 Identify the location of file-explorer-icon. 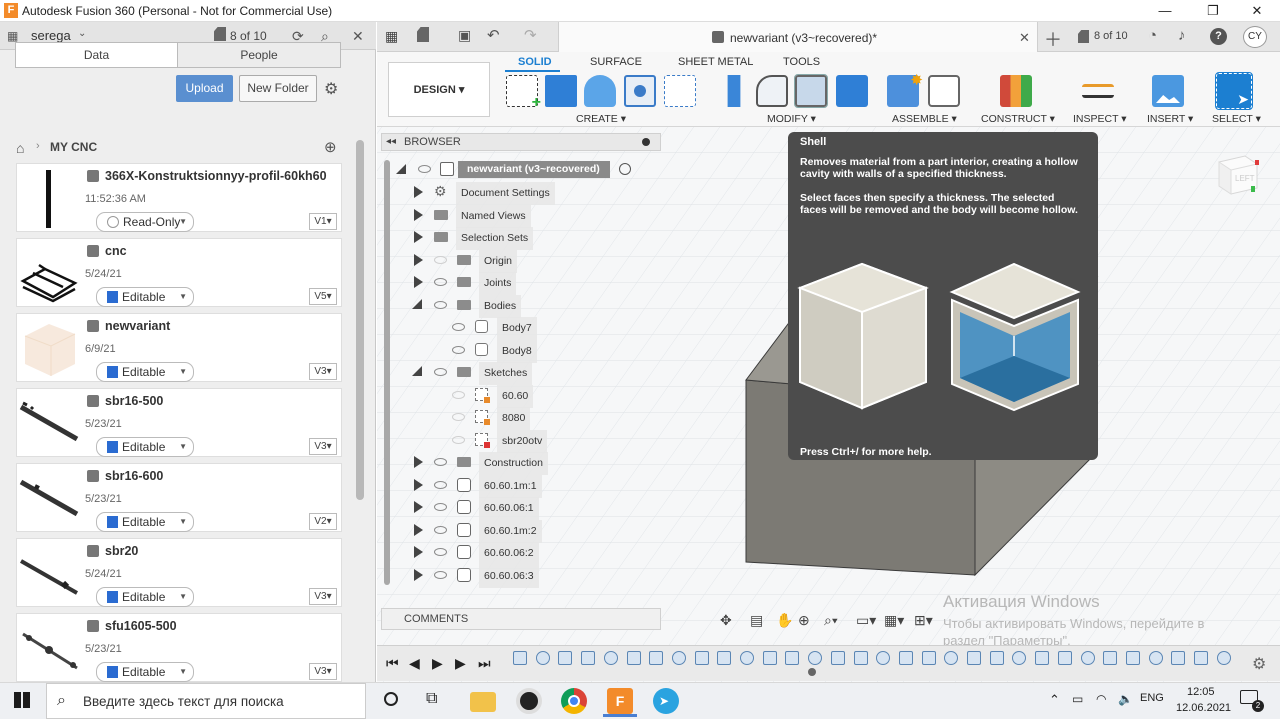
(483, 702).